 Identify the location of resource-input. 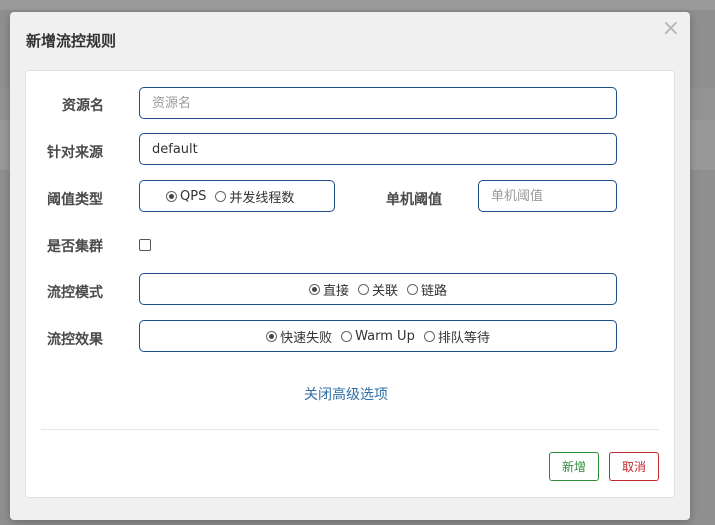
(378, 103).